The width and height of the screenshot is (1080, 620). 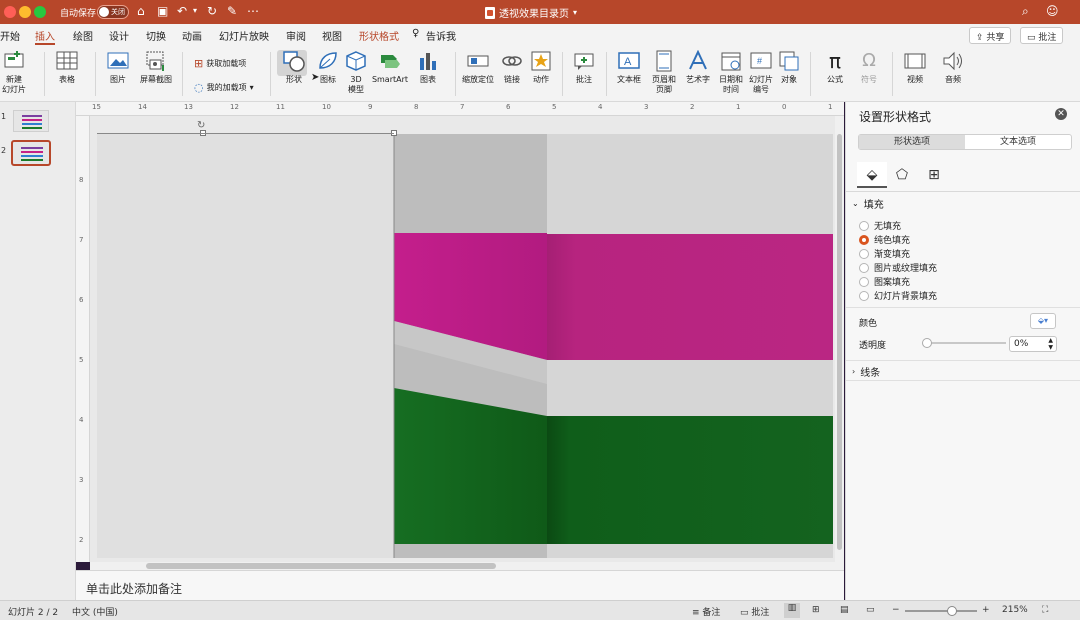 What do you see at coordinates (964, 343) in the screenshot?
I see `transparency-slider` at bounding box center [964, 343].